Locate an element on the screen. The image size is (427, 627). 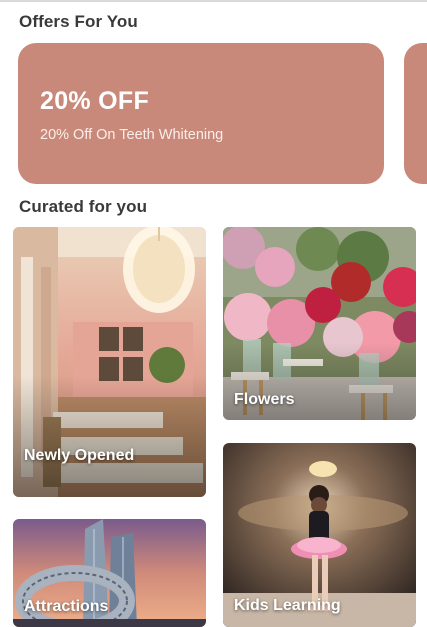
tile-label-flowers: Flowers is located at coordinates (264, 399).